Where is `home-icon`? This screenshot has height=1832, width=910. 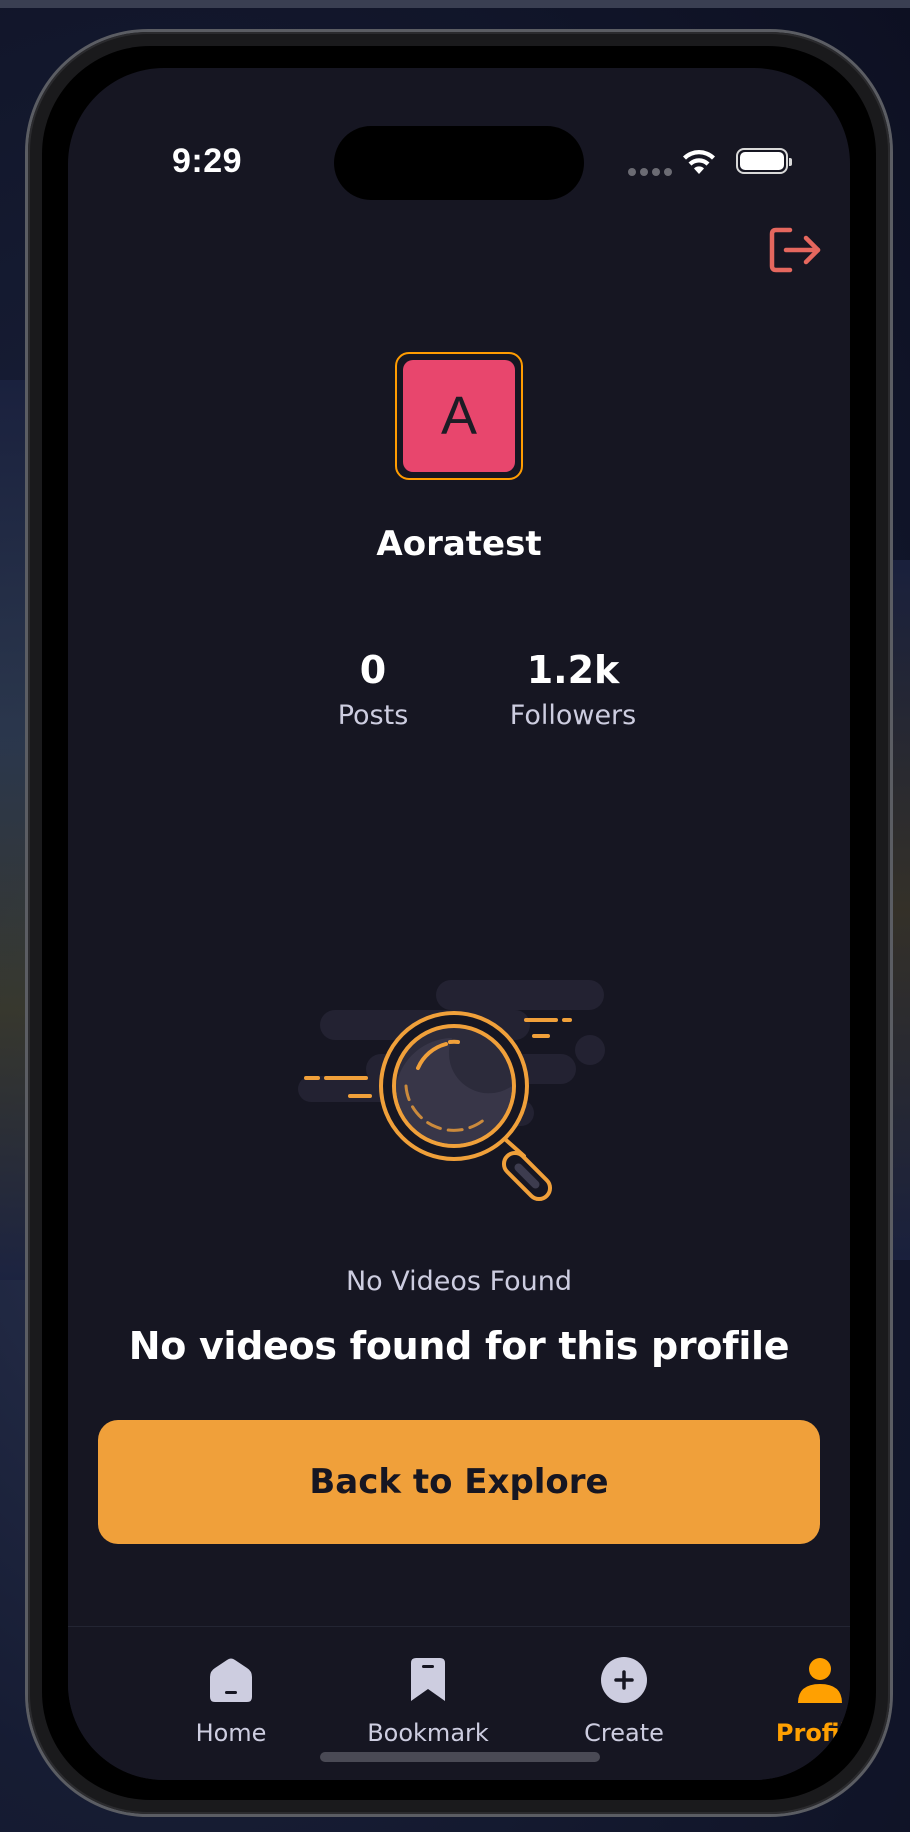 home-icon is located at coordinates (231, 1680).